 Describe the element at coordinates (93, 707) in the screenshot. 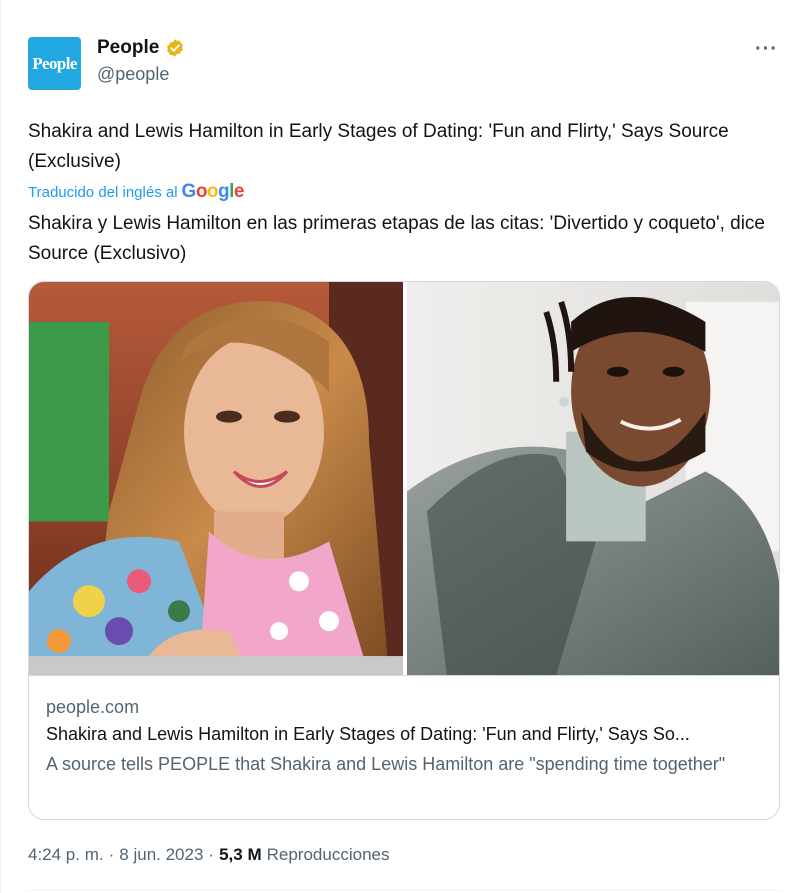

I see `card-domain: people.com` at that location.